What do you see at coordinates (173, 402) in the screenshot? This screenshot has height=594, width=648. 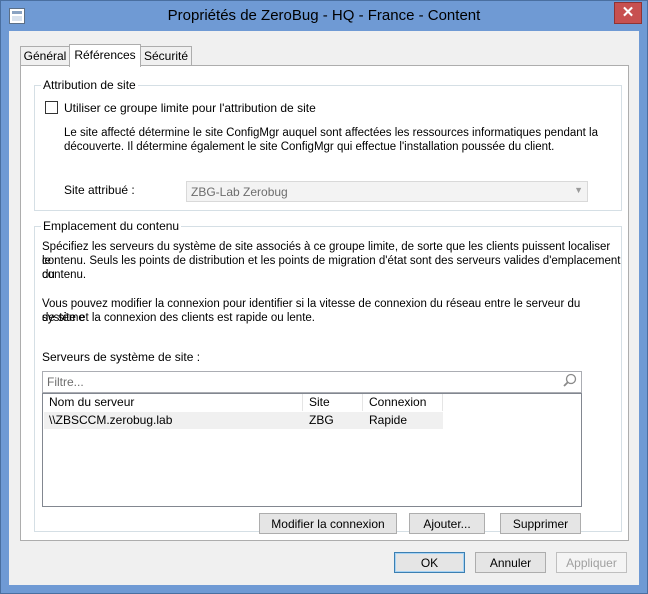 I see `column-server-name: Nom du serveur` at bounding box center [173, 402].